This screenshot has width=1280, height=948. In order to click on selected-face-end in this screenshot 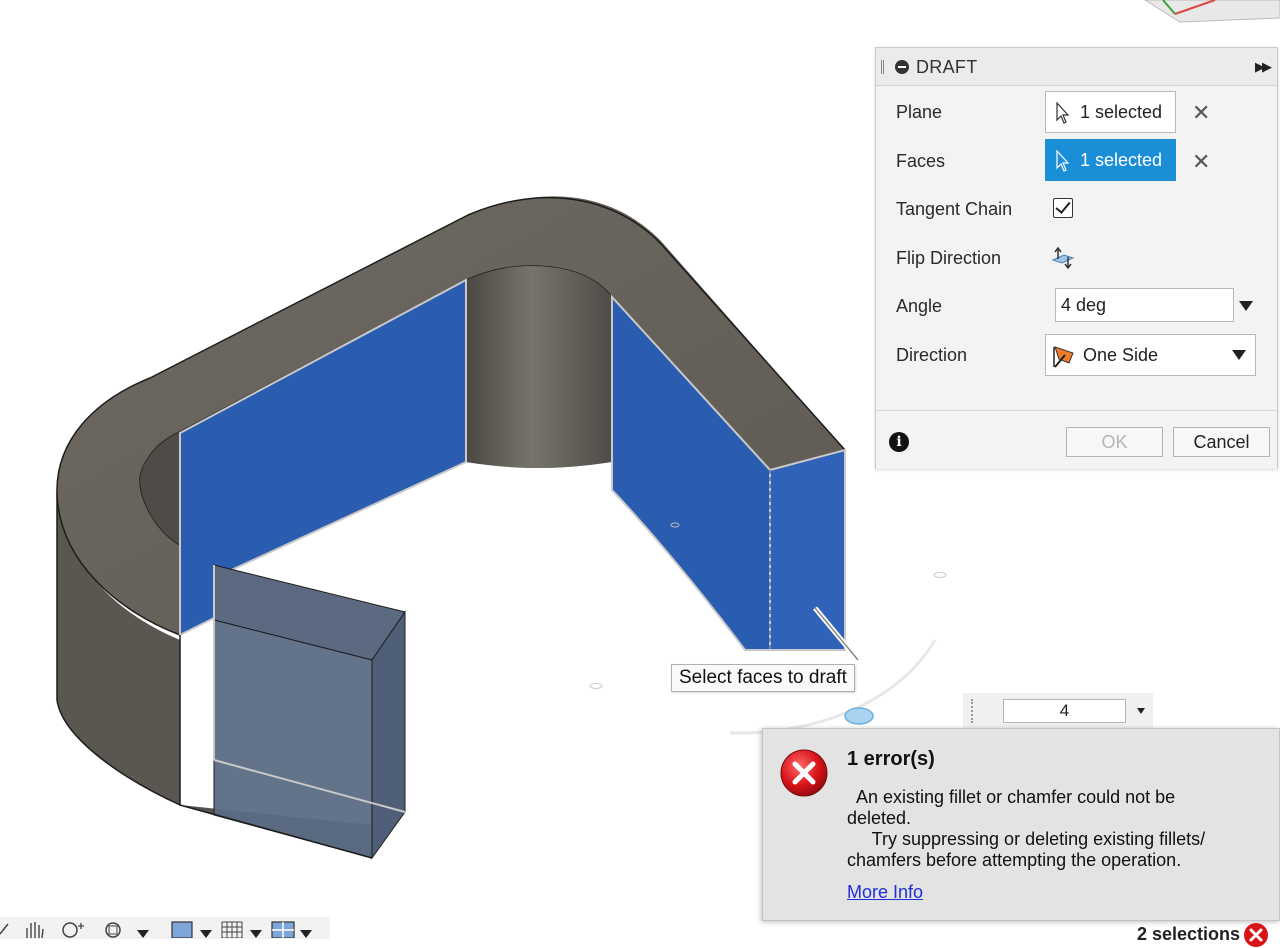, I will do `click(807, 549)`.